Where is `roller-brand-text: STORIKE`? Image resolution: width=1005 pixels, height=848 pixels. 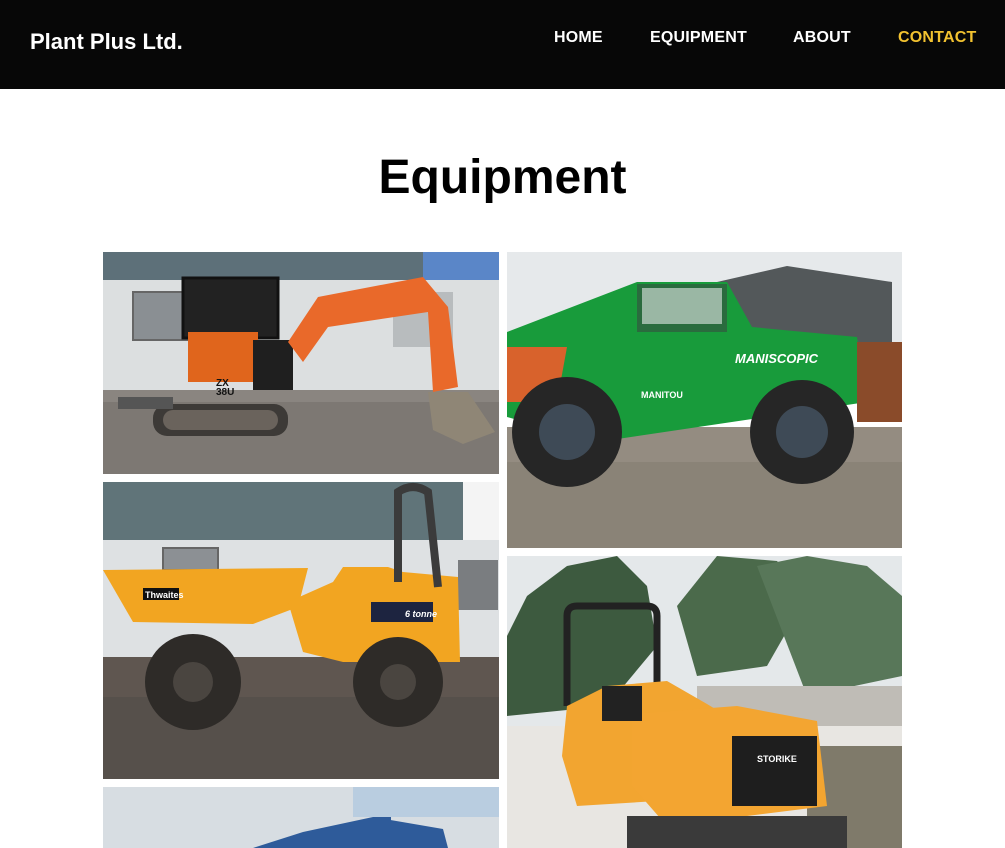 roller-brand-text: STORIKE is located at coordinates (777, 759).